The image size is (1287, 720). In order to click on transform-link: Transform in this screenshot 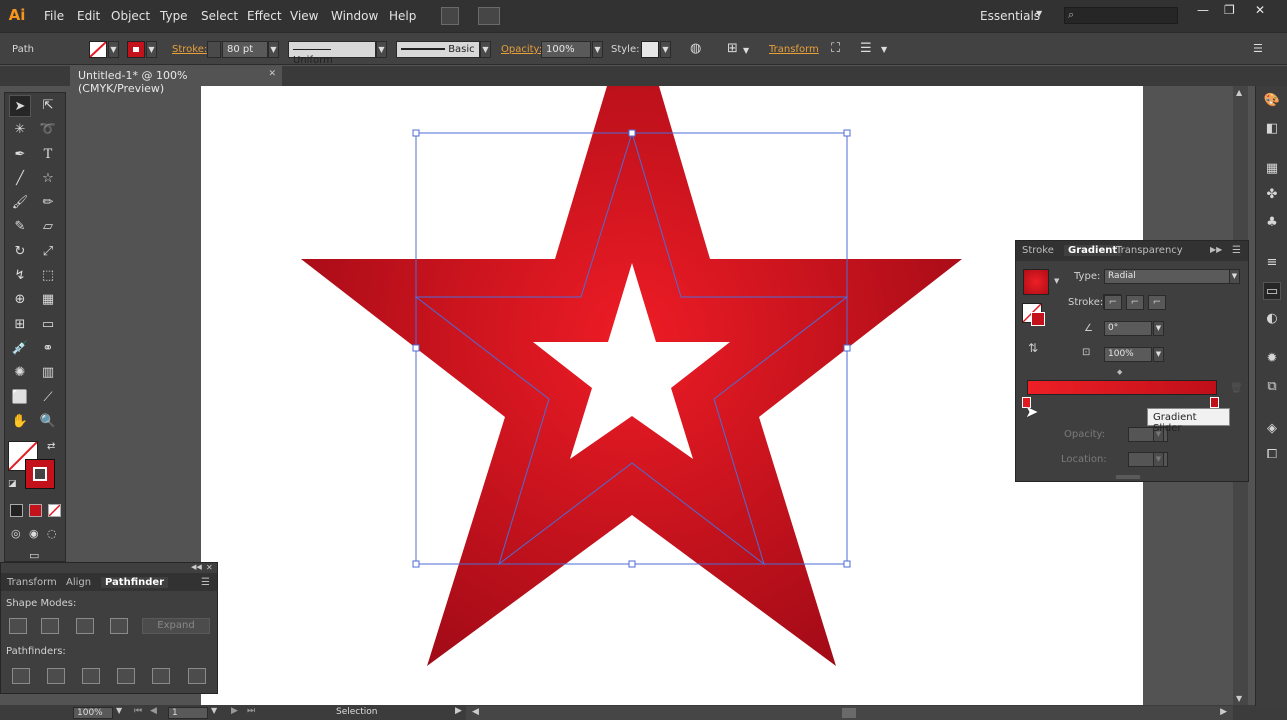, I will do `click(794, 49)`.